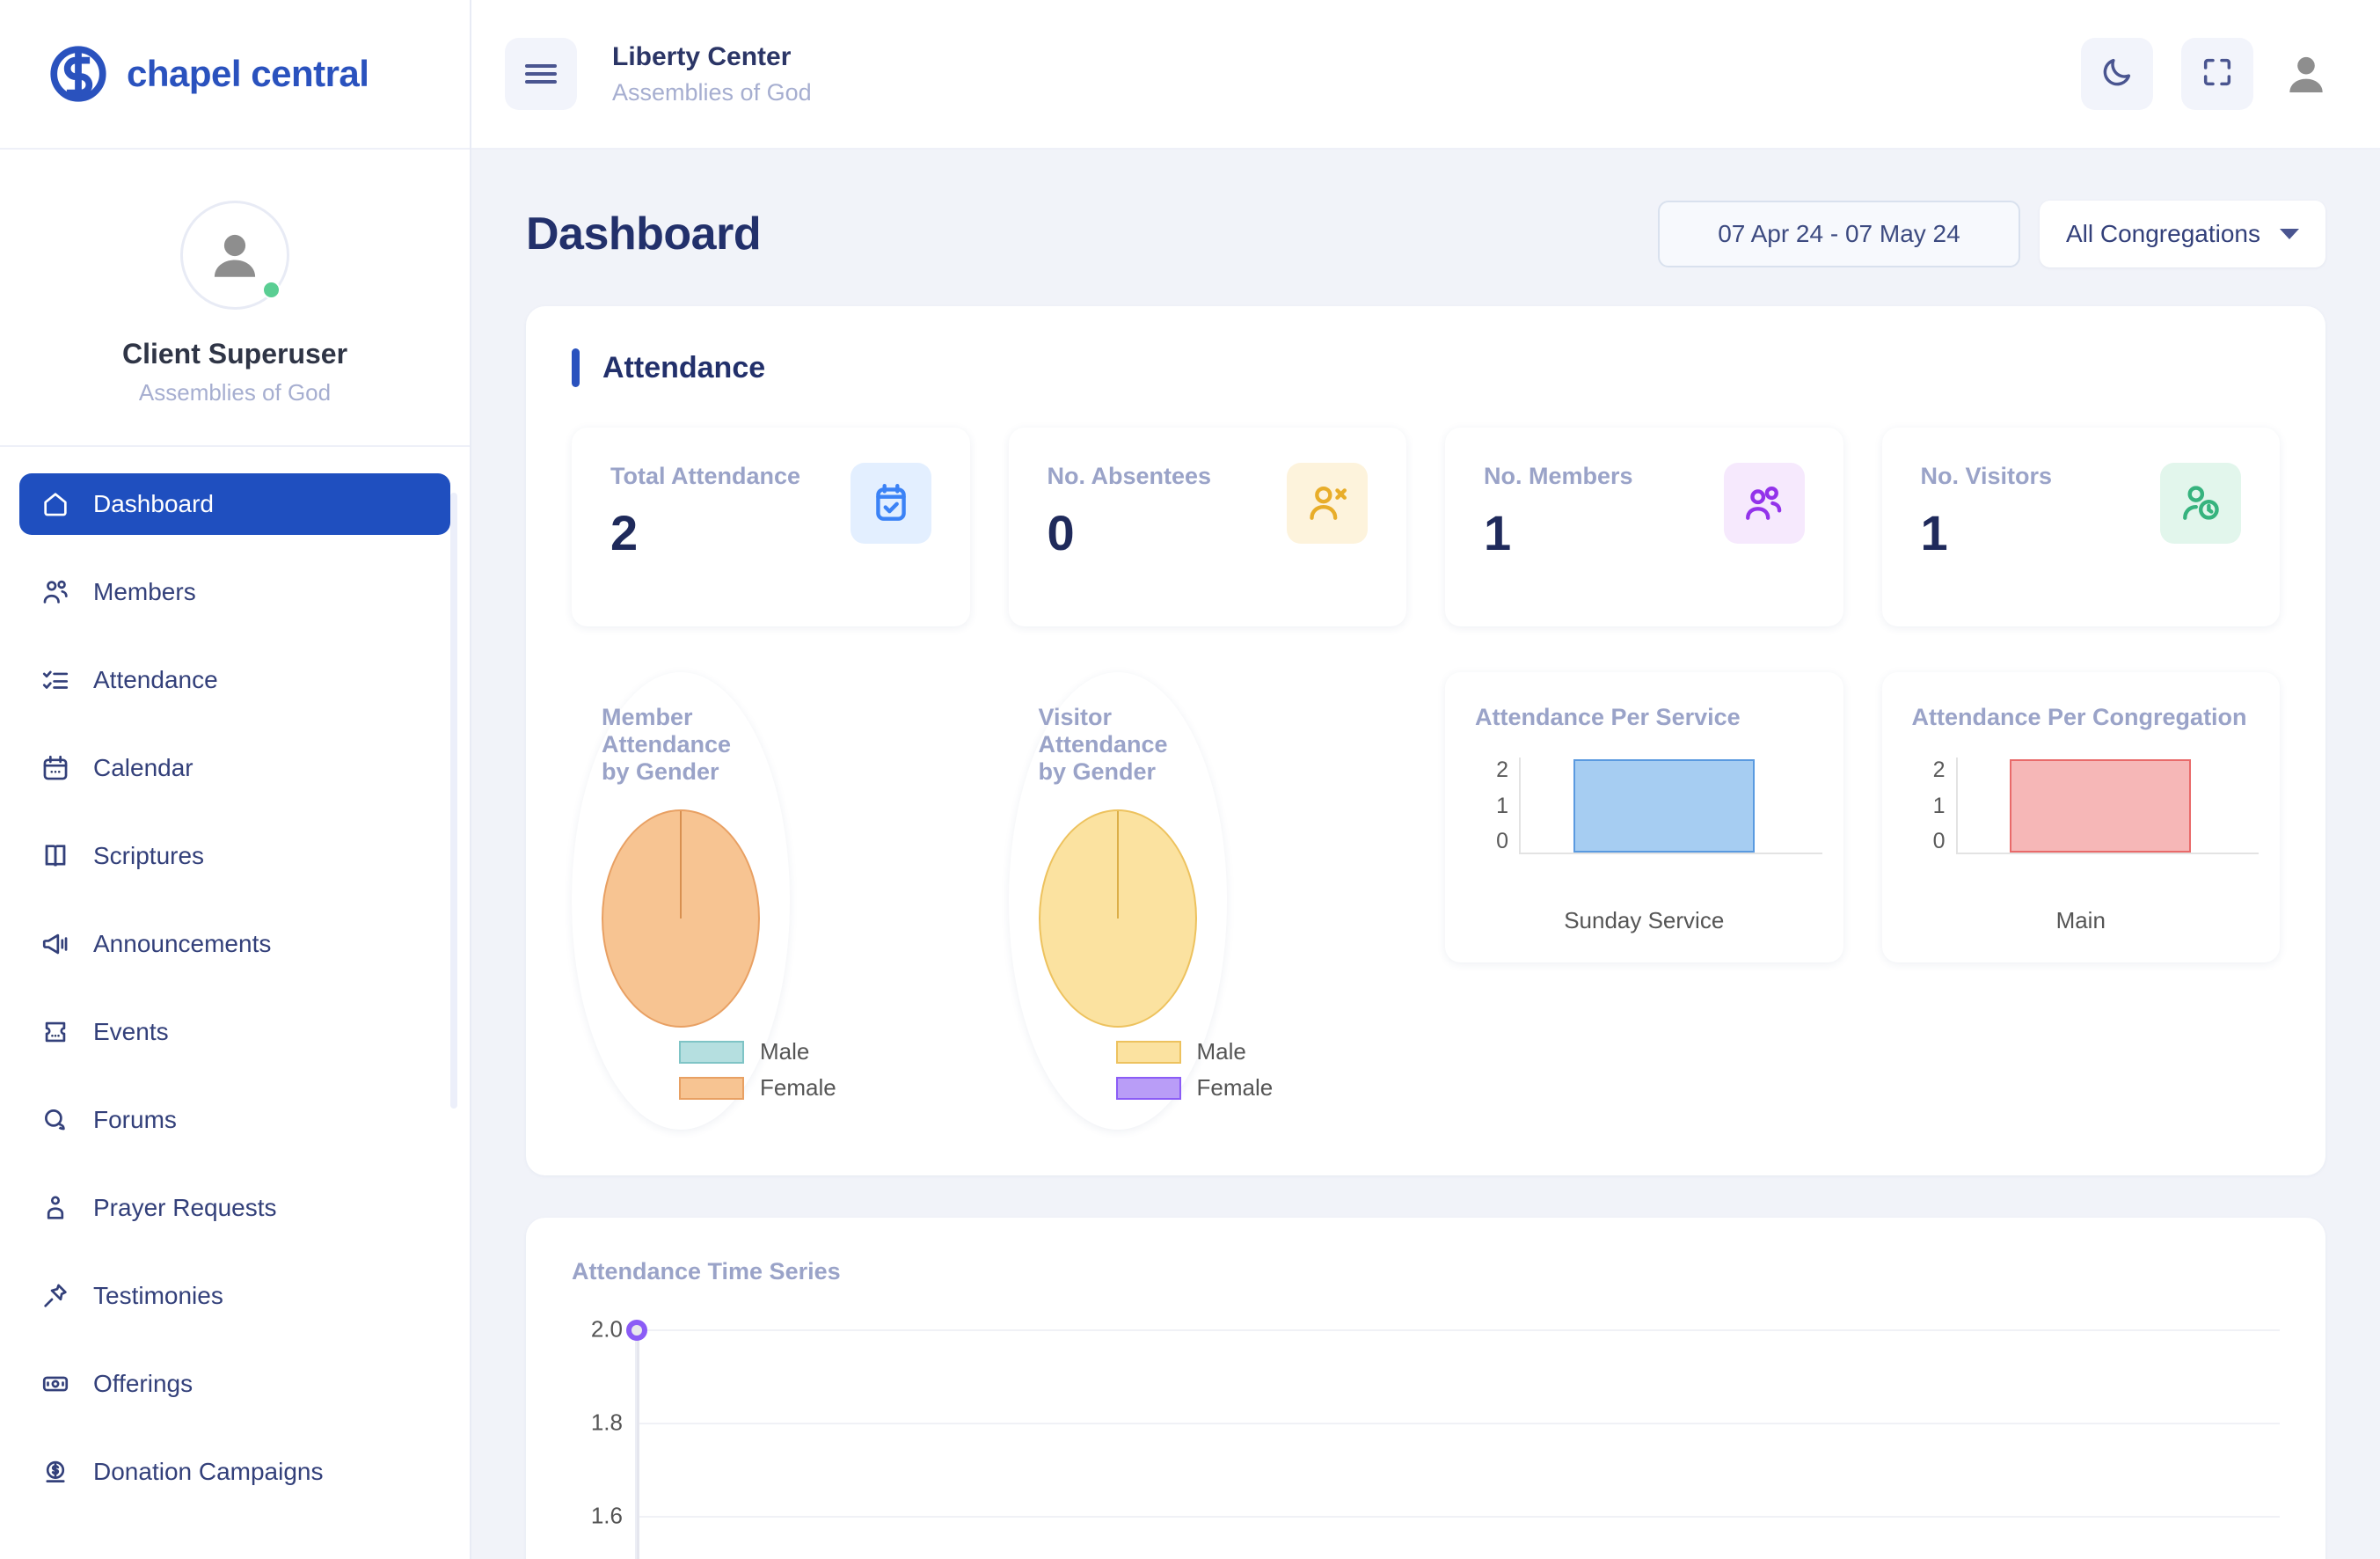  I want to click on avatar, so click(234, 255).